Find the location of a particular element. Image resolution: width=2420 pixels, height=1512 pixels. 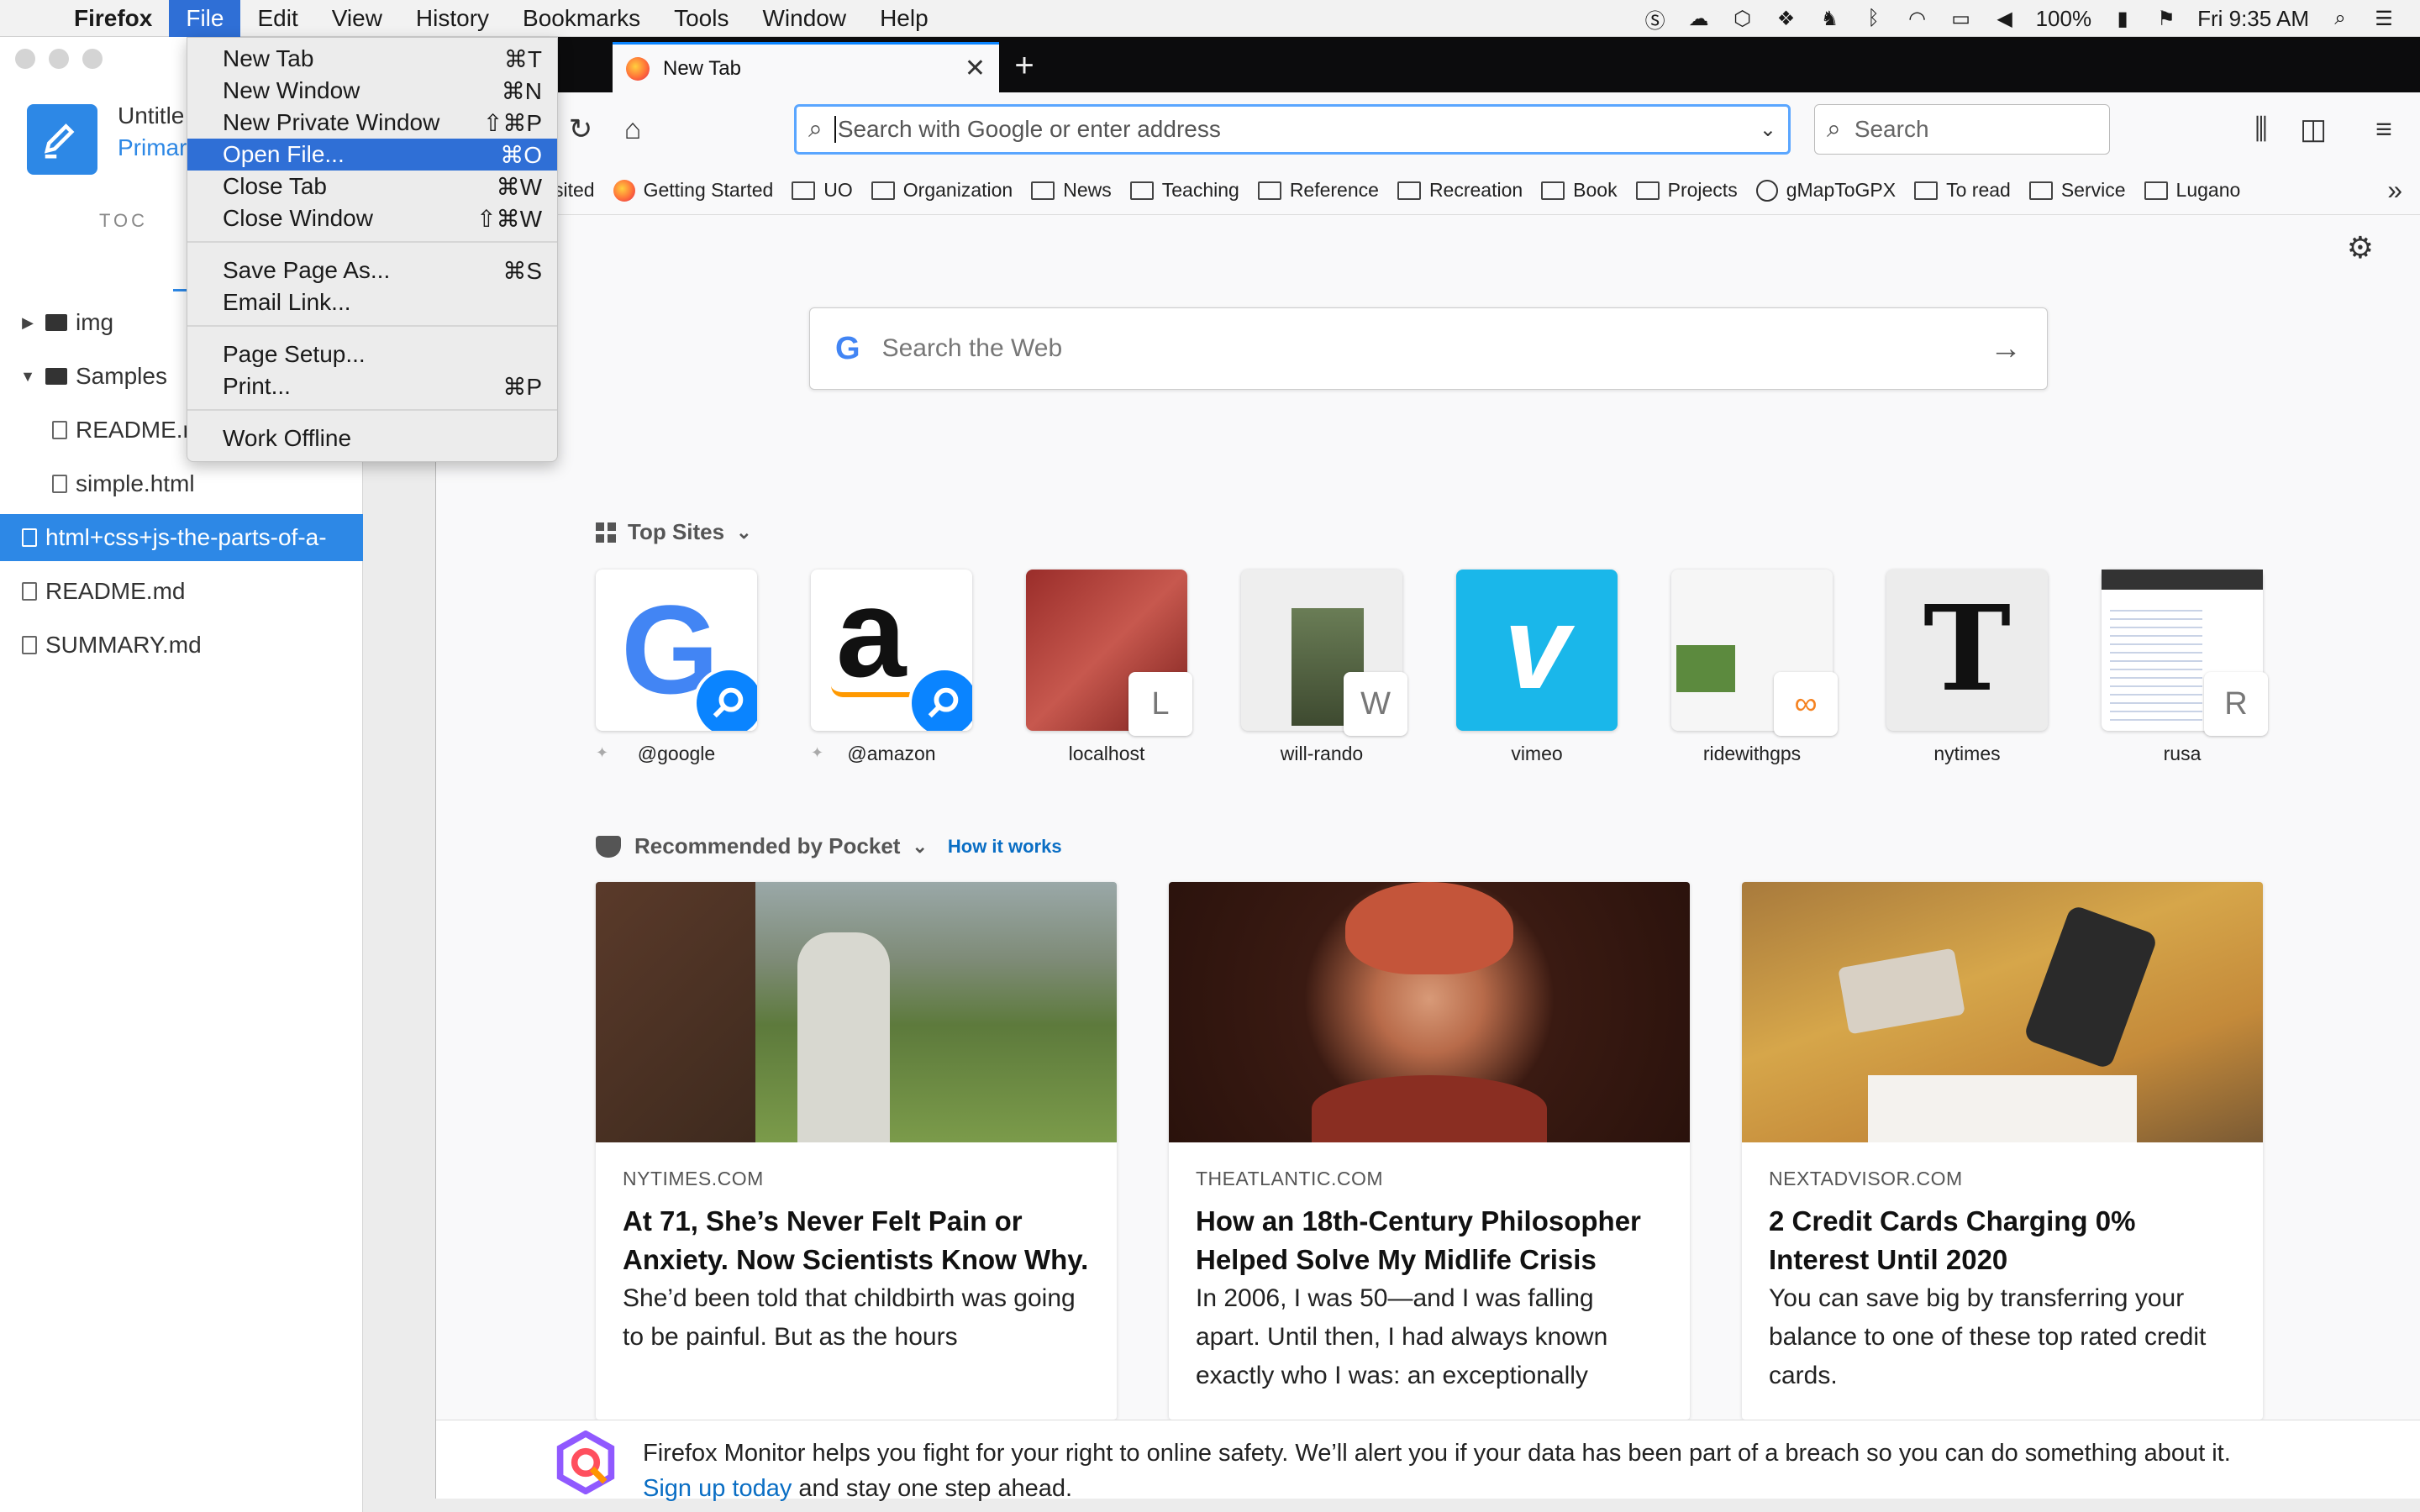

chevron-down-icon: ▼ is located at coordinates (27, 377).